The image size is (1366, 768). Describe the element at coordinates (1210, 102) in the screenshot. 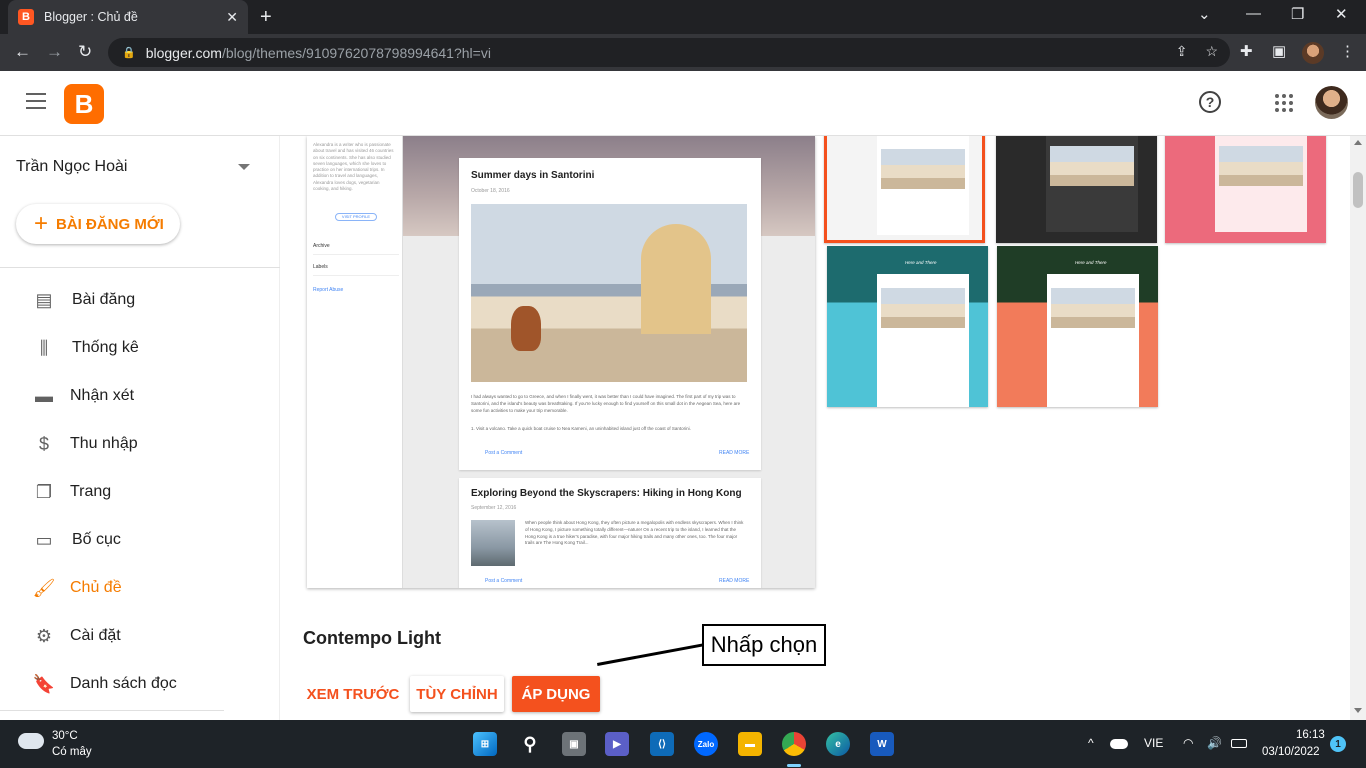

I see `help-icon: ?` at that location.